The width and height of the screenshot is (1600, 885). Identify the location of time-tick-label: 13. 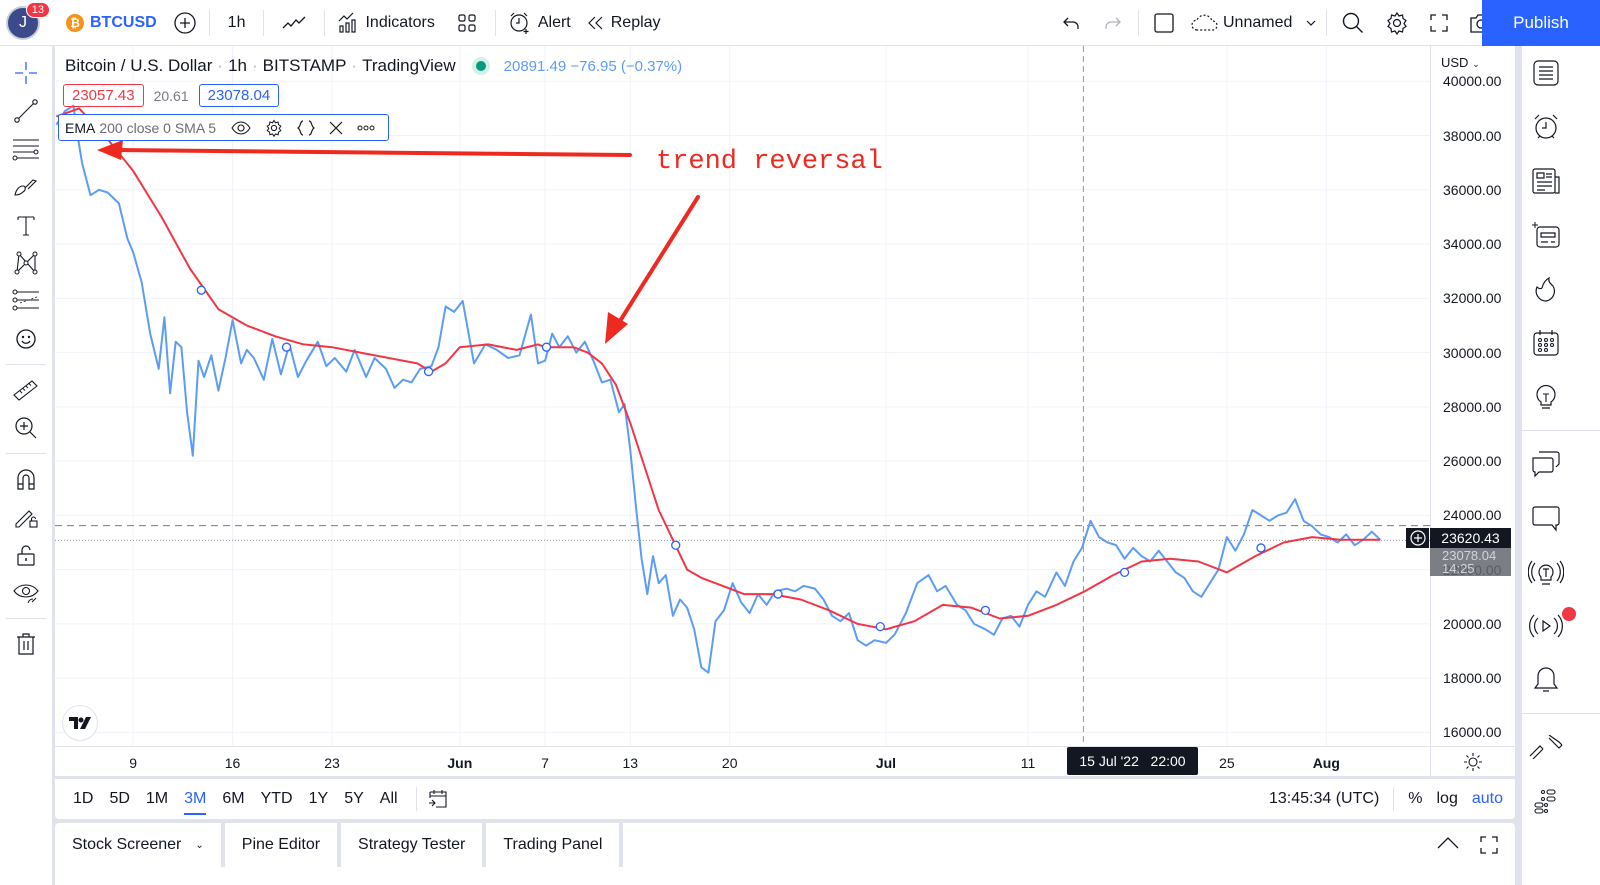
(630, 763).